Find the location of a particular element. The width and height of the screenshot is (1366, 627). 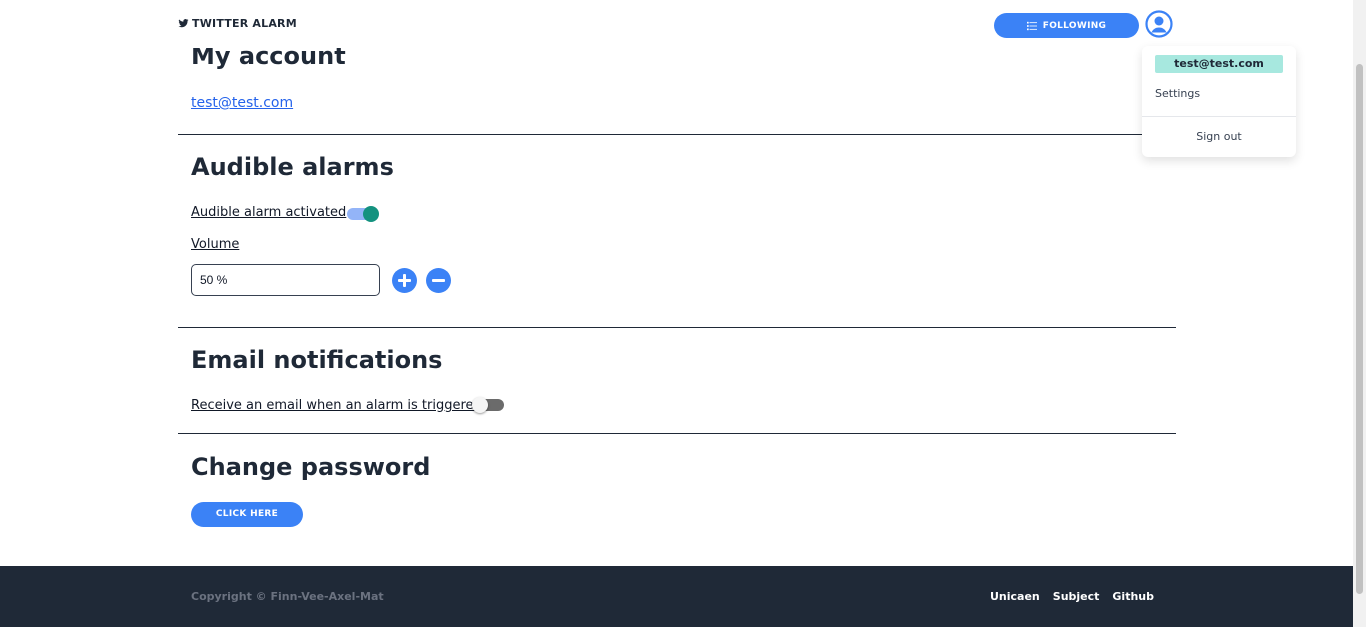

footer-links: Unicaen Subject Github is located at coordinates (1072, 596).